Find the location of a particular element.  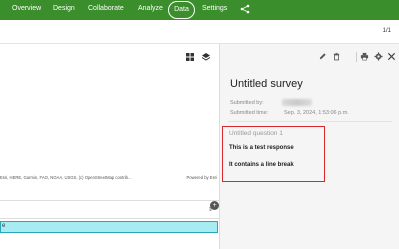

layers-icon is located at coordinates (206, 57).